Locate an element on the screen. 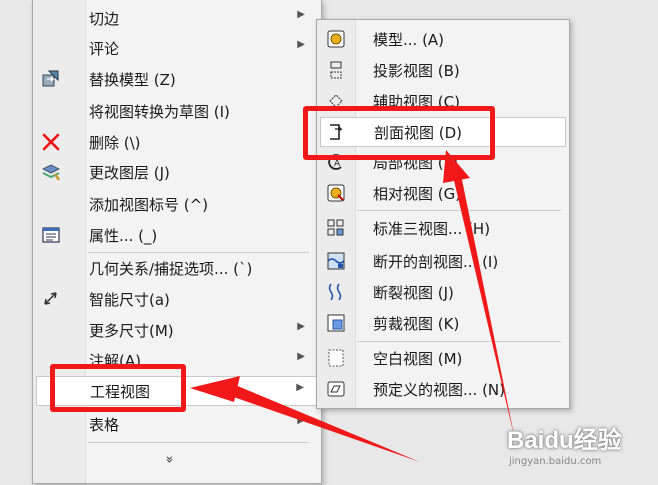  menu-item-label: 将视图转换为草图 (I) is located at coordinates (159, 112).